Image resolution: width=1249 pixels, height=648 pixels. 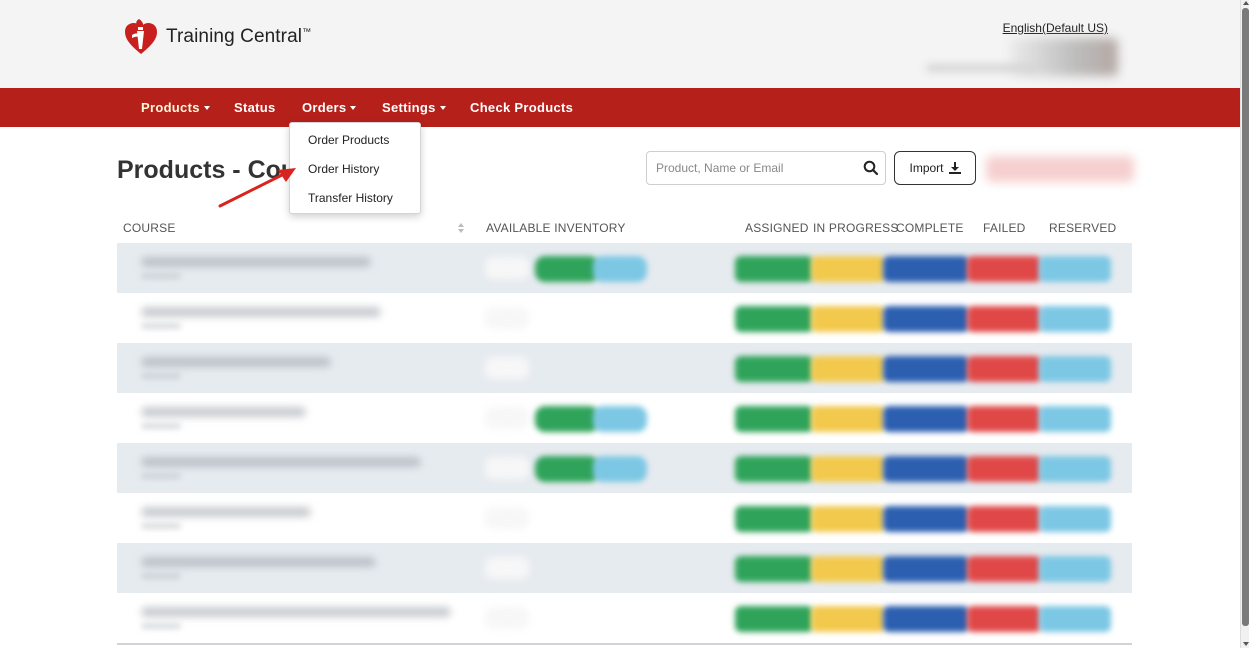 What do you see at coordinates (930, 228) in the screenshot?
I see `col-header-complete: COMPLETE` at bounding box center [930, 228].